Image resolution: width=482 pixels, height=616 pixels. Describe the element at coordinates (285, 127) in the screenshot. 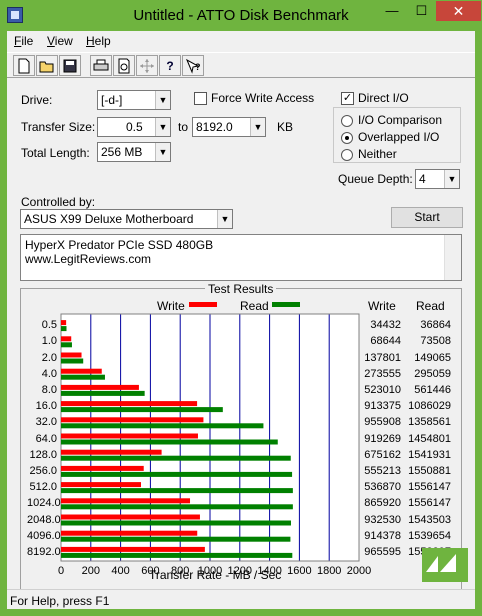

I see `kb-label: KB` at that location.